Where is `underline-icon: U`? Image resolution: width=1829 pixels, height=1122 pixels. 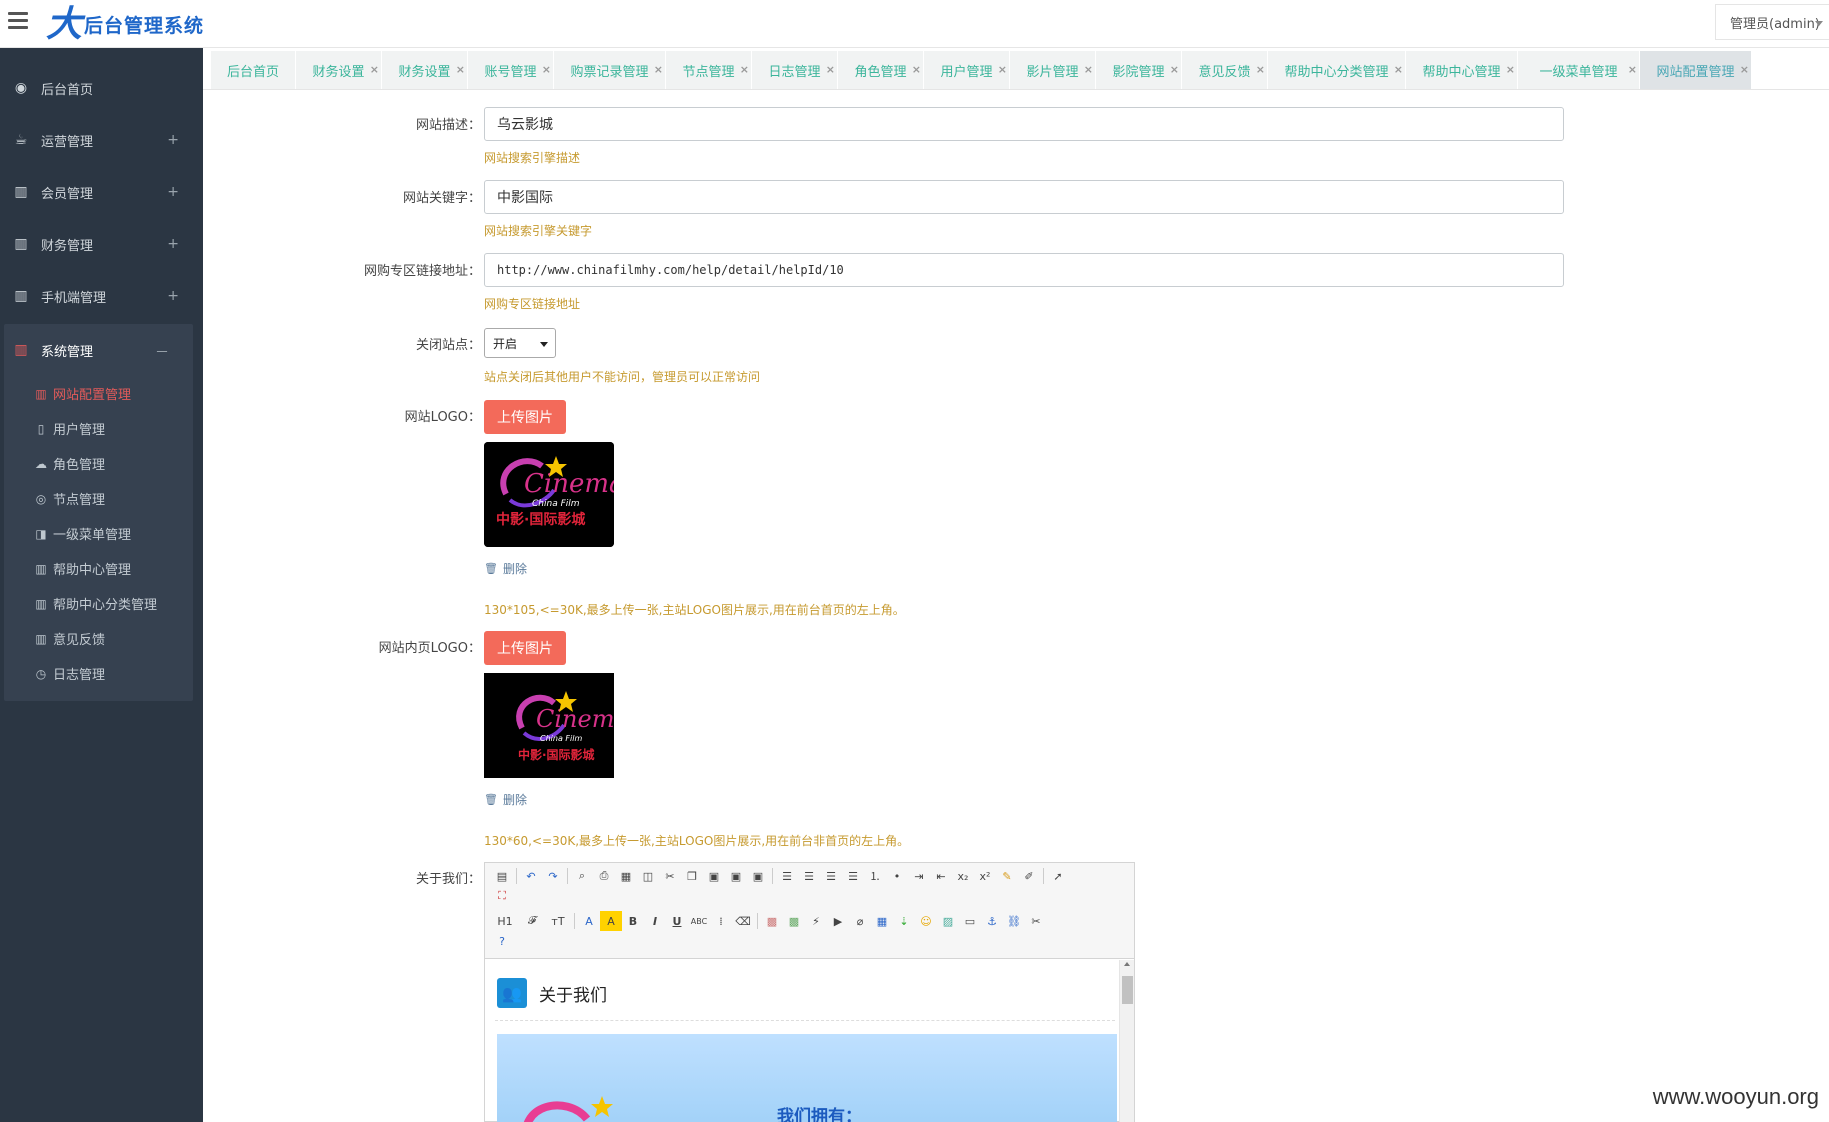
underline-icon: U is located at coordinates (677, 921).